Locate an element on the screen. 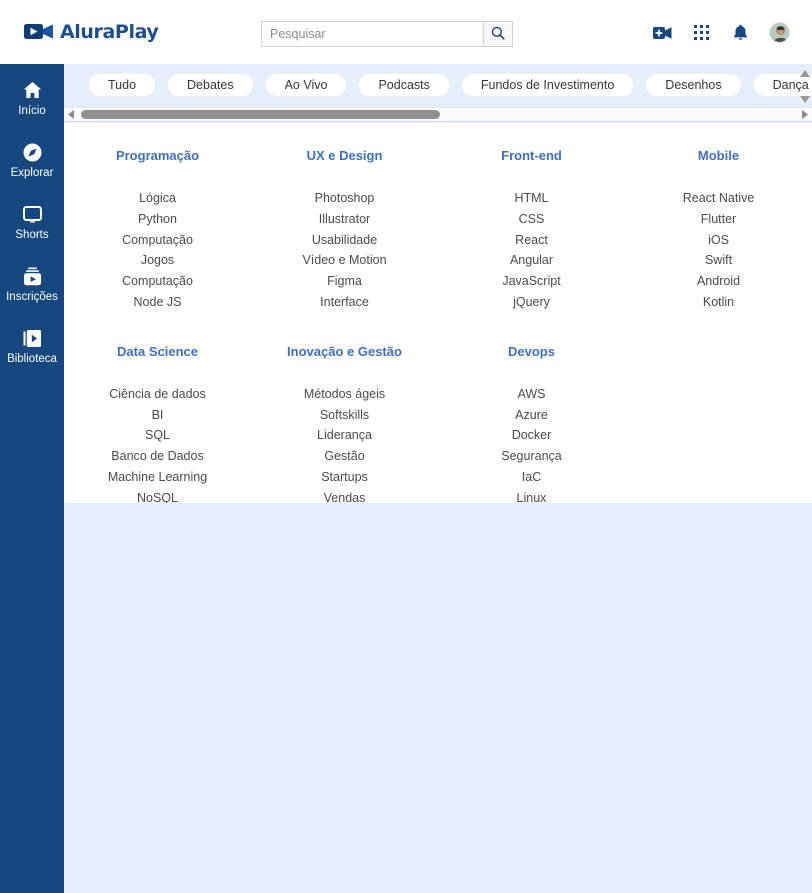 Image resolution: width=812 pixels, height=893 pixels. chip-podcasts: Podcasts is located at coordinates (404, 85).